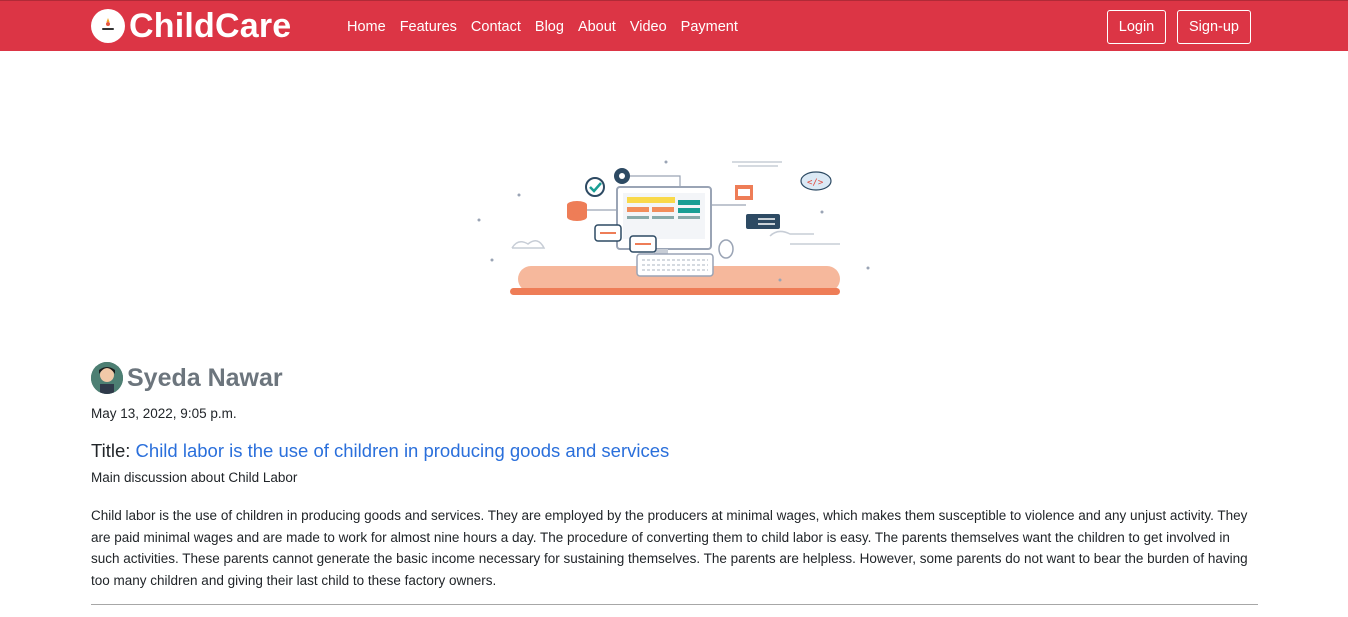 This screenshot has height=617, width=1348. I want to click on nav-blog: Blog, so click(549, 27).